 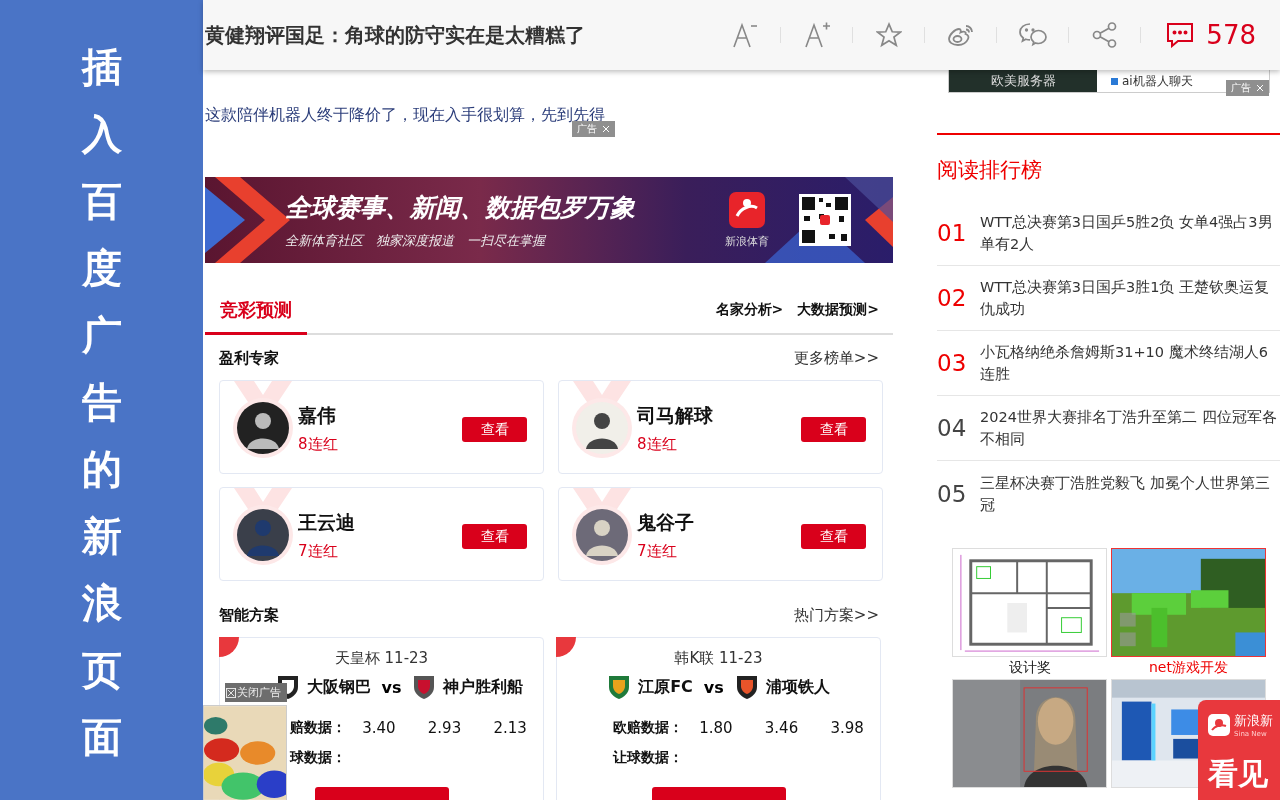 I want to click on close-icon, so click(x=231, y=692).